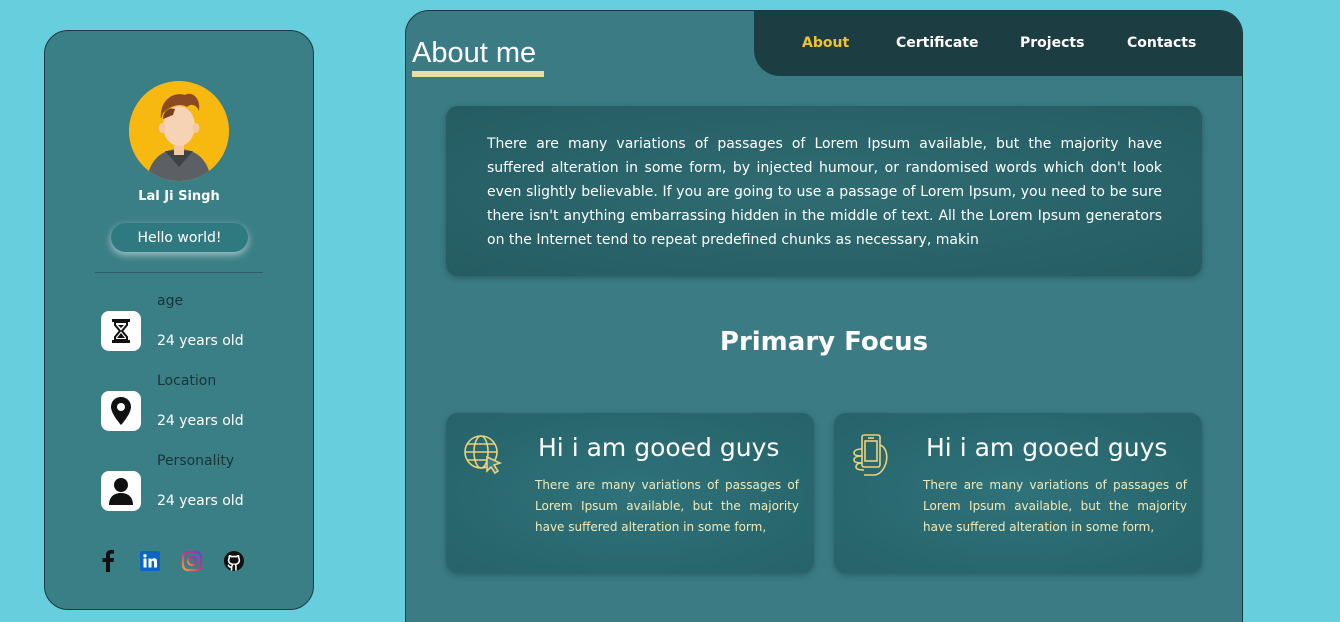 The image size is (1340, 622). Describe the element at coordinates (121, 411) in the screenshot. I see `location-pin-icon` at that location.